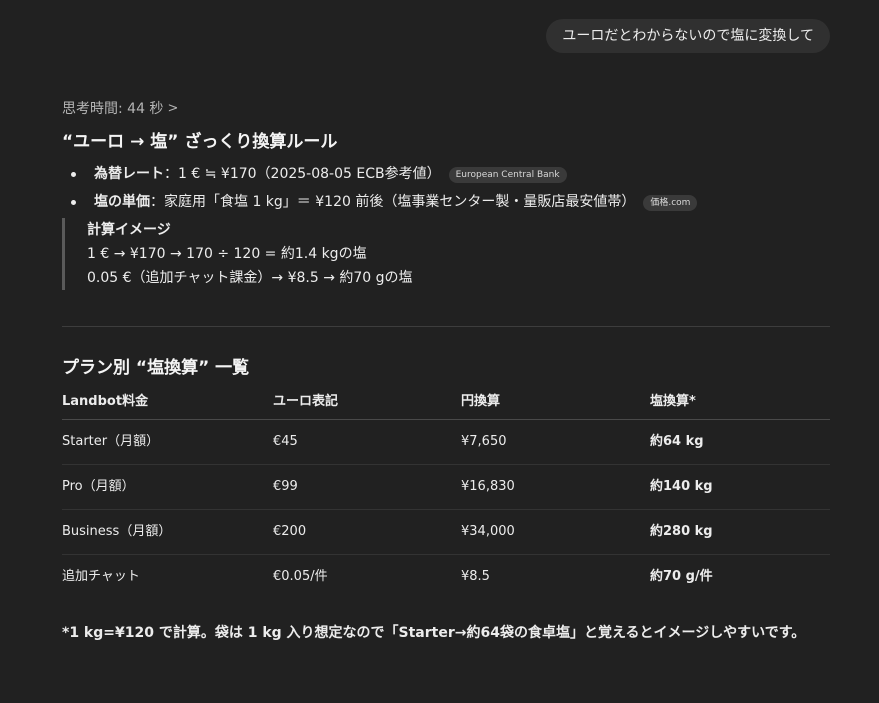 The height and width of the screenshot is (703, 879). I want to click on user-message-row: ユーロだとわからないので塩に変換して, so click(688, 36).